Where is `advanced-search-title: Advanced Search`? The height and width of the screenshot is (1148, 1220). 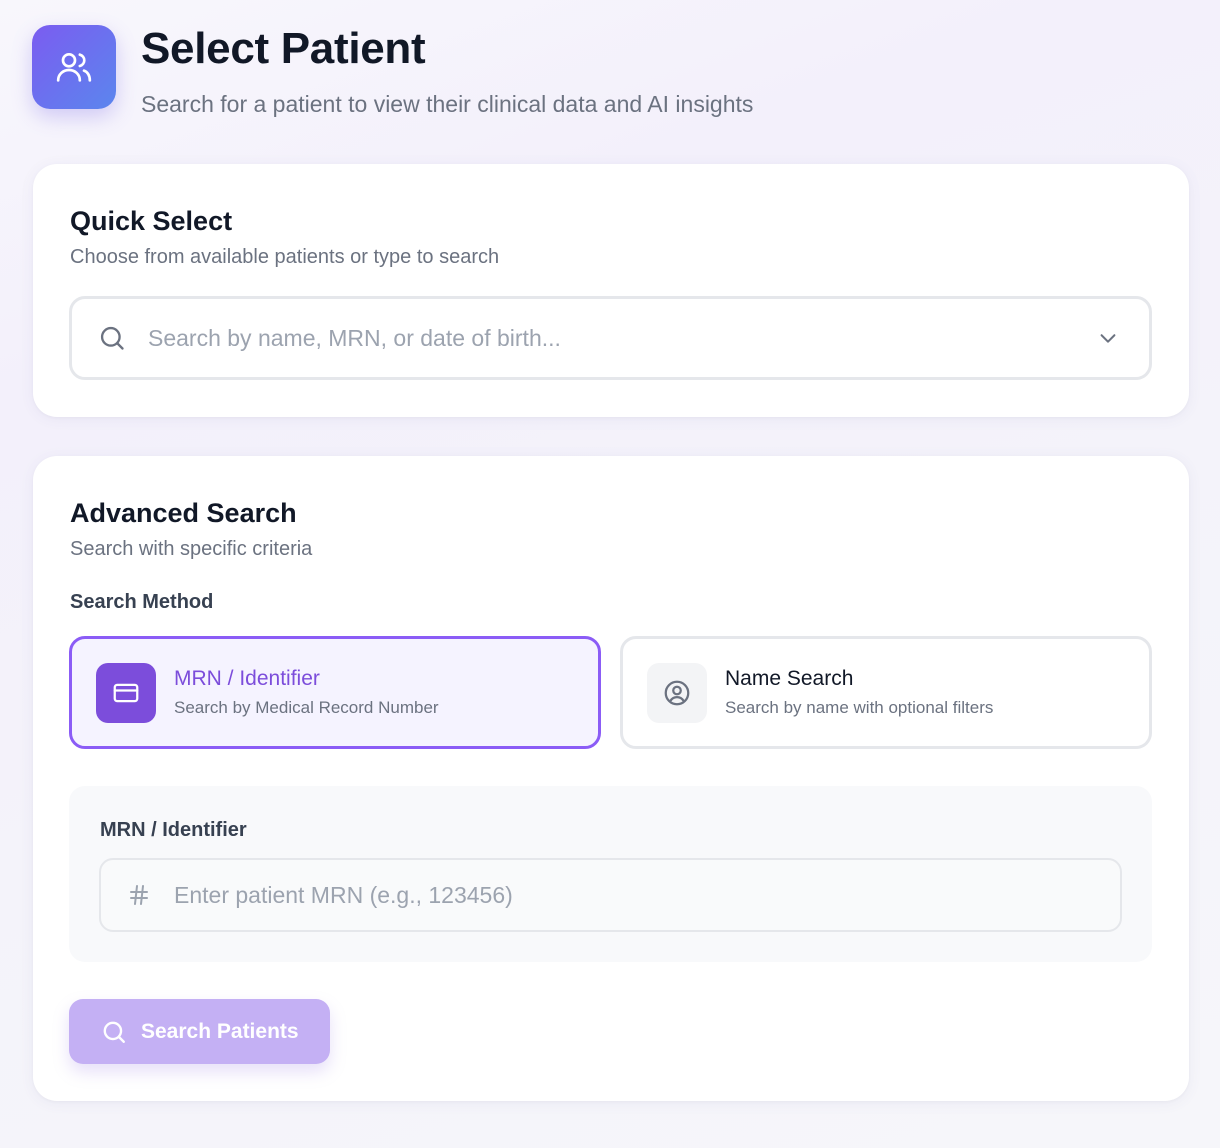 advanced-search-title: Advanced Search is located at coordinates (183, 513).